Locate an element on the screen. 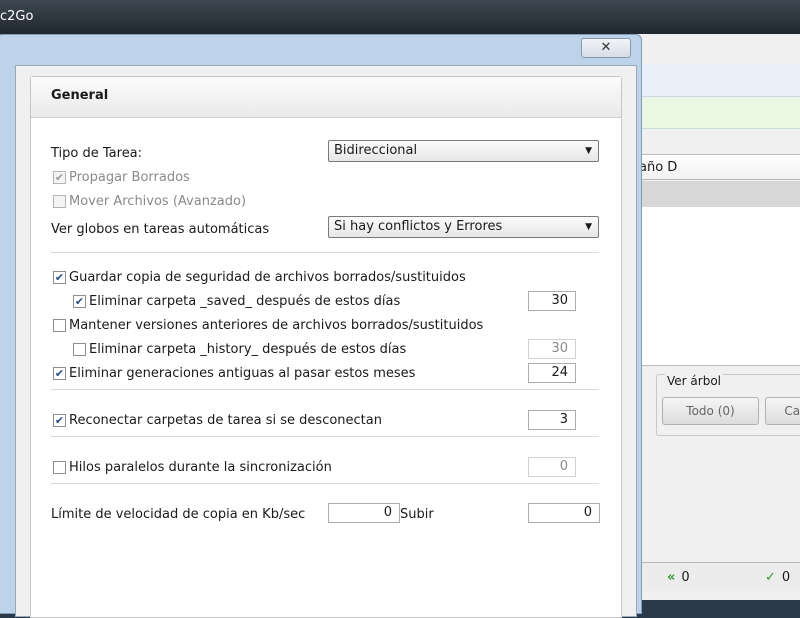  tree-all-button: Todo (0) is located at coordinates (710, 411).